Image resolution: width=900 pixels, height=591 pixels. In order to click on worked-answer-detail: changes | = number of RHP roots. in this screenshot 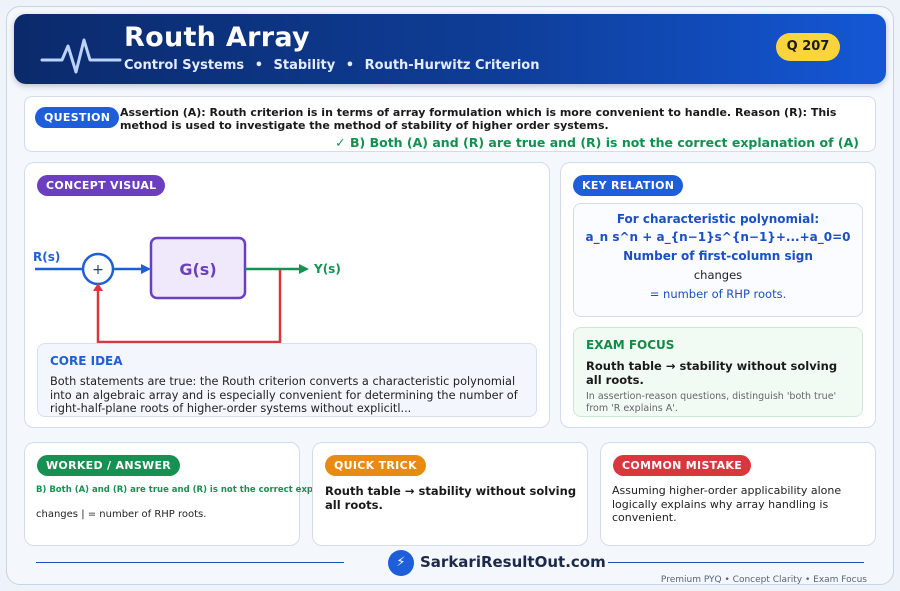, I will do `click(121, 514)`.